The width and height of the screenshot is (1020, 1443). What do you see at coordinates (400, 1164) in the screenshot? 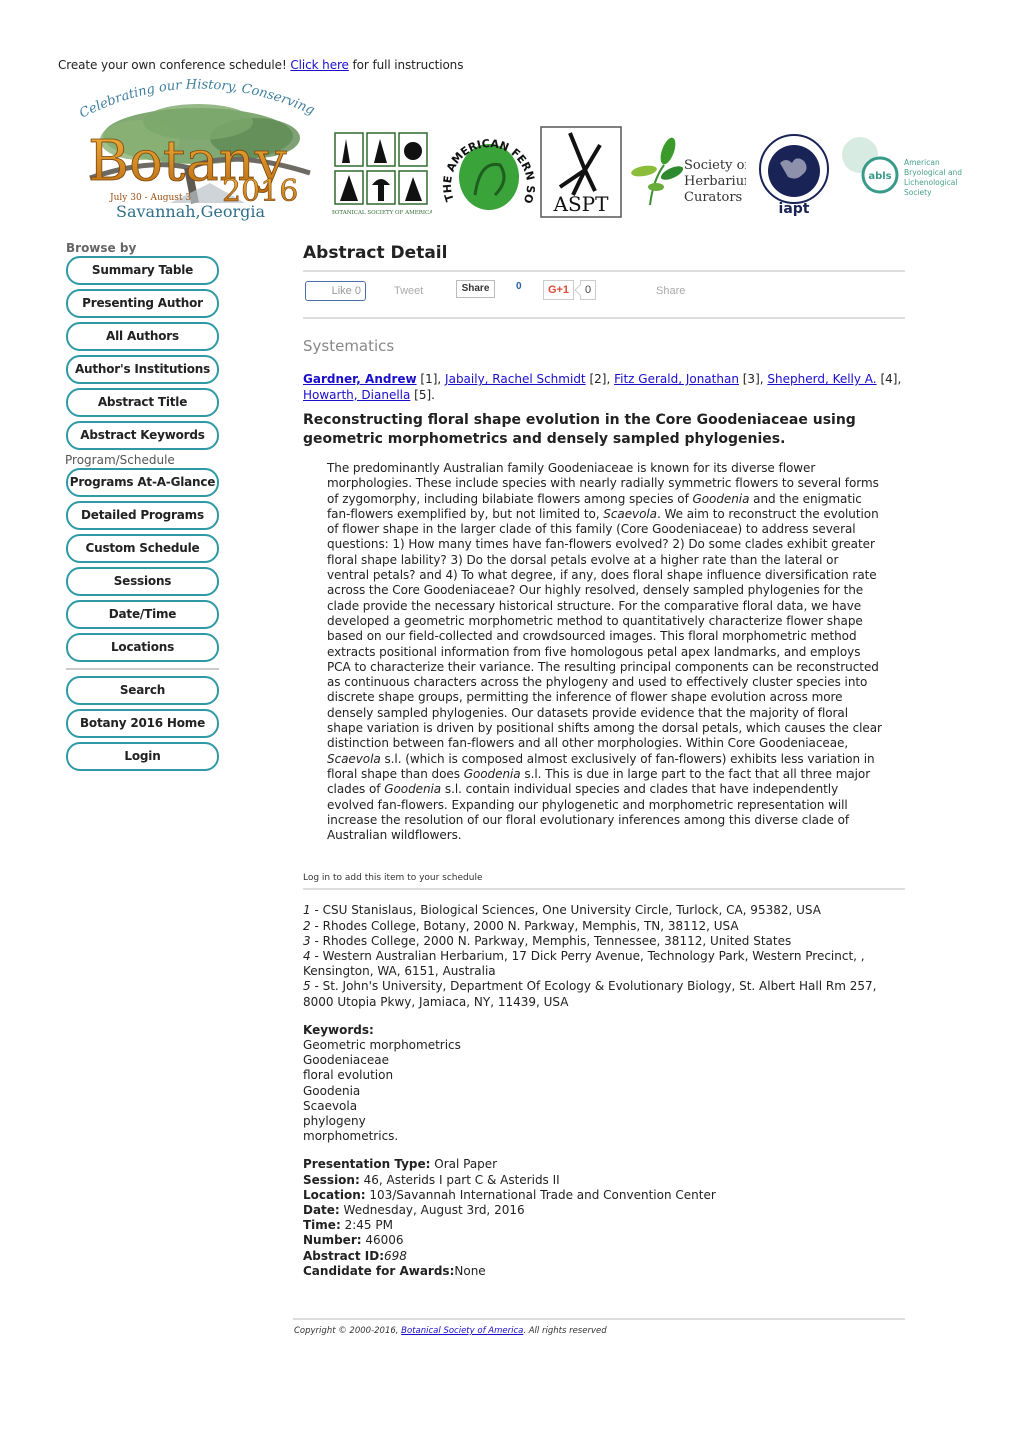
I see `presentation-type: Presentation Type: Oral Paper` at bounding box center [400, 1164].